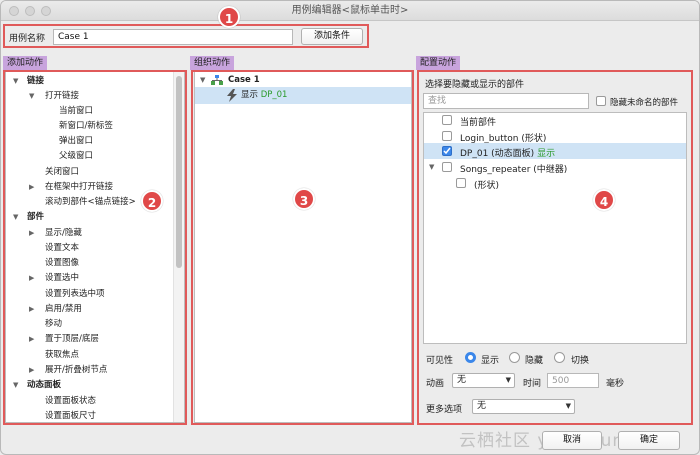  I want to click on songs-repeater-checkbox, so click(447, 167).